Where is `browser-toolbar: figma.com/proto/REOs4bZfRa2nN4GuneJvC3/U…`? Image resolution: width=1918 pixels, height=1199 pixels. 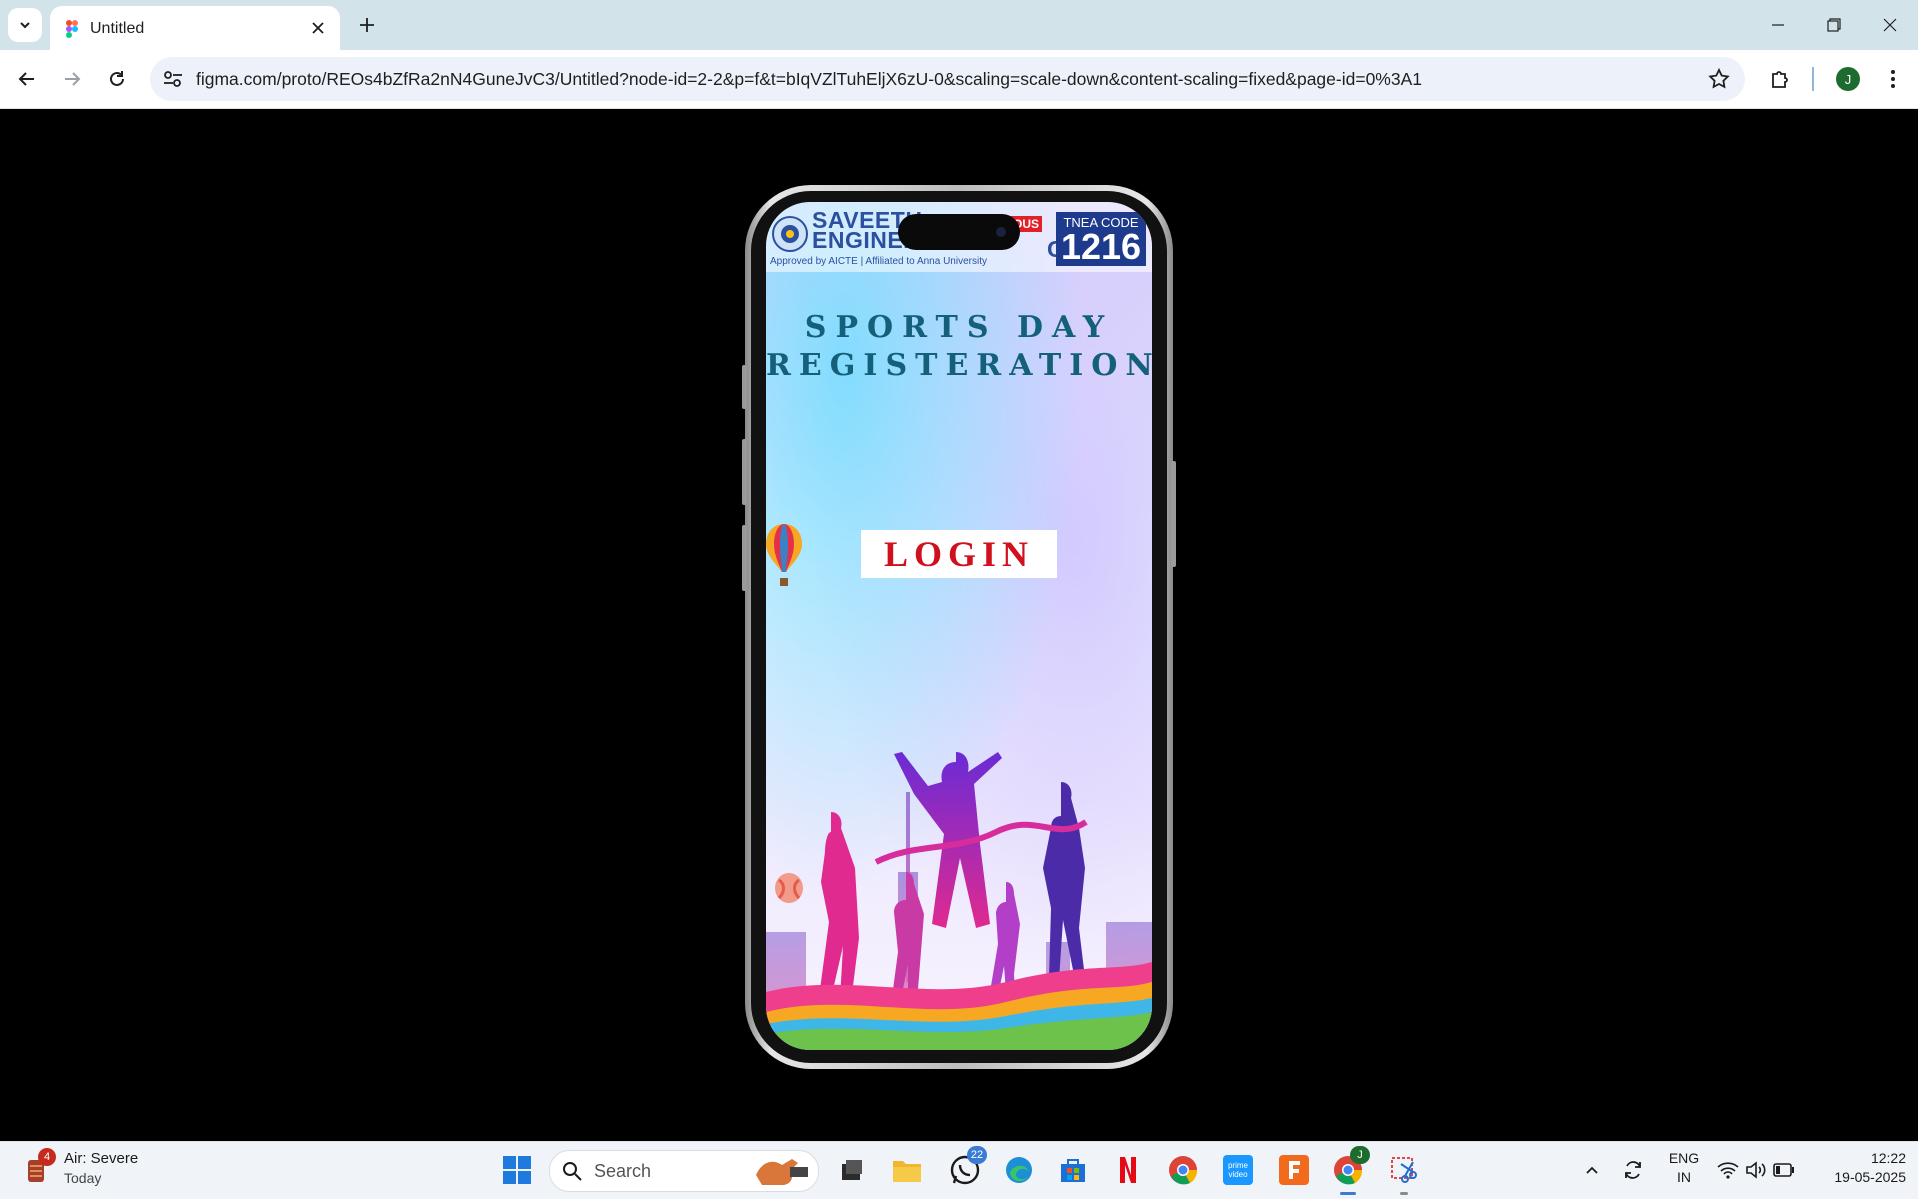
browser-toolbar: figma.com/proto/REOs4bZfRa2nN4GuneJvC3/U… is located at coordinates (959, 79).